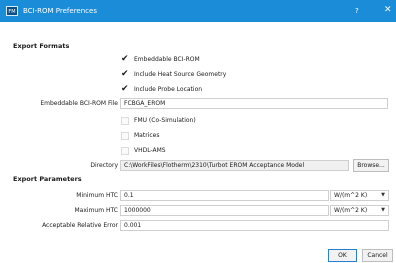 The height and width of the screenshot is (263, 396). I want to click on embeddable-file-label: Embeddable BCI-ROM File, so click(79, 103).